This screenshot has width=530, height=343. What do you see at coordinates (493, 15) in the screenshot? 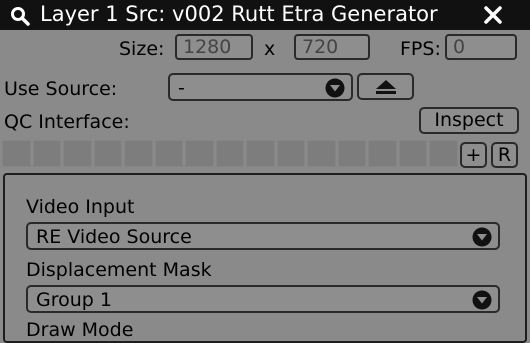
I see `close-icon` at bounding box center [493, 15].